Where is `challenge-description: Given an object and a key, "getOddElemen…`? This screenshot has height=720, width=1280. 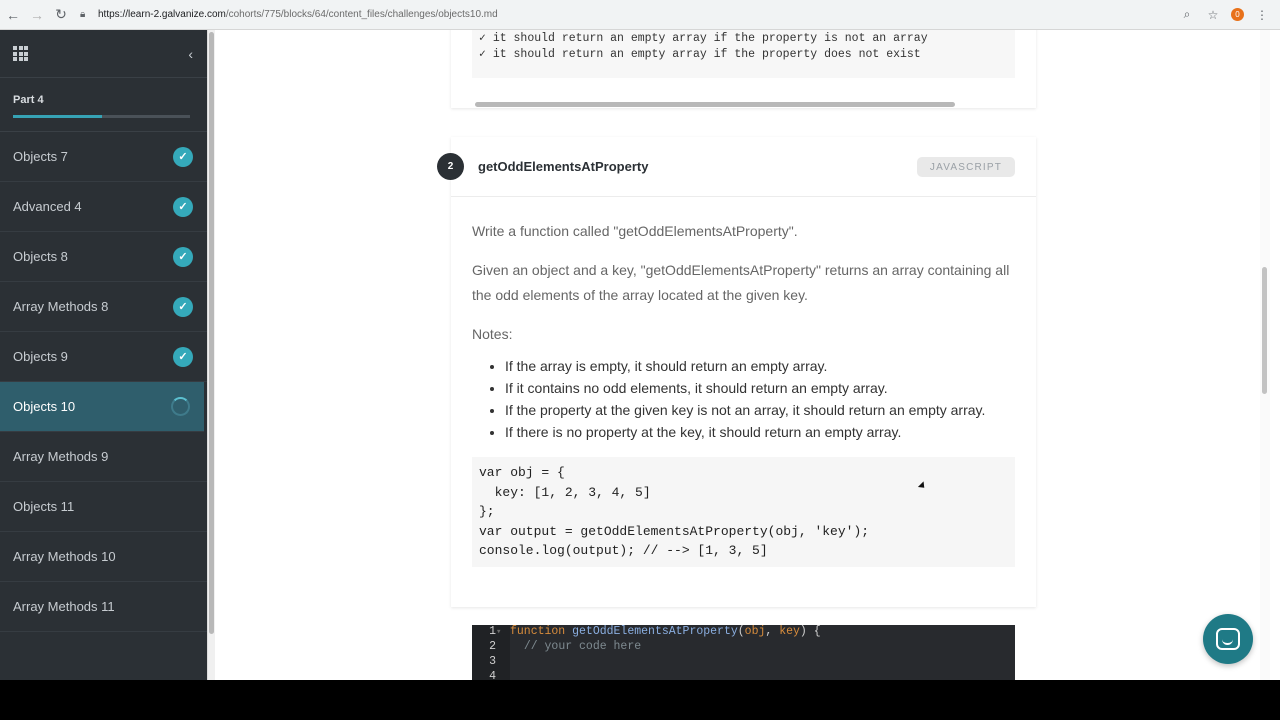 challenge-description: Given an object and a key, "getOddElemen… is located at coordinates (741, 282).